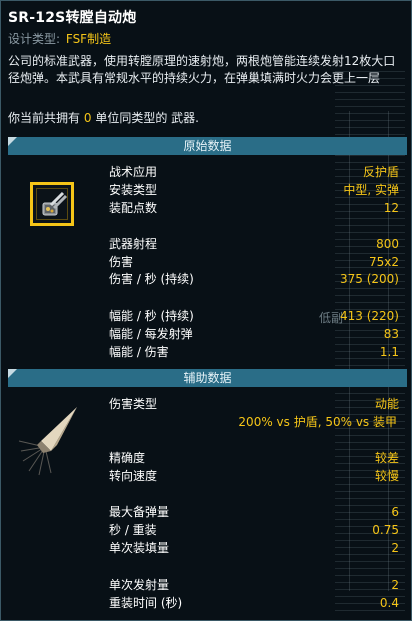  Describe the element at coordinates (254, 190) in the screenshot. I see `stat-row-mount-type: 安装类型 中型, 实弹` at that location.